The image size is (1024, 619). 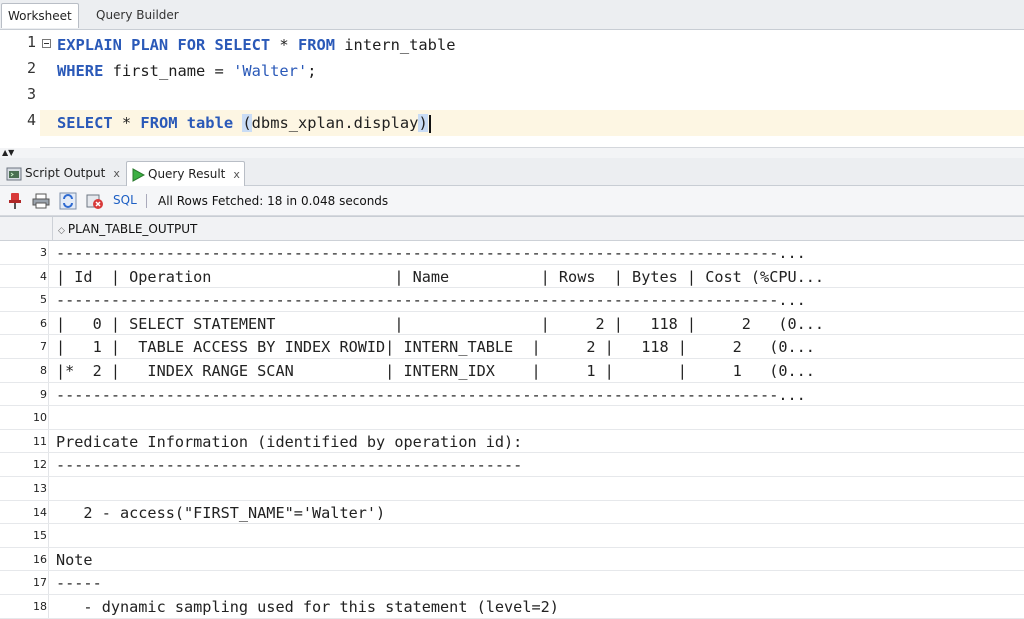 I want to click on table-row: 10, so click(x=512, y=418).